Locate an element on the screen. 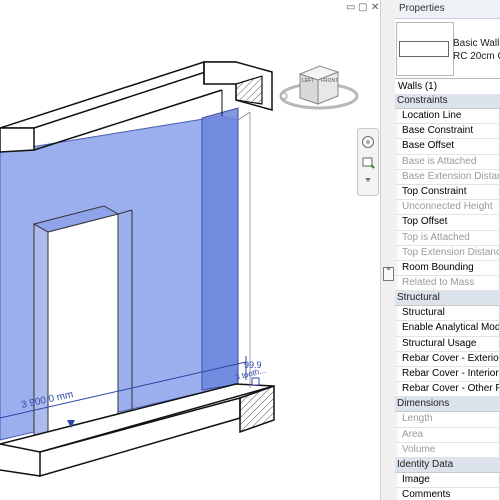 The height and width of the screenshot is (500, 500). wall-end-face is located at coordinates (220, 249).